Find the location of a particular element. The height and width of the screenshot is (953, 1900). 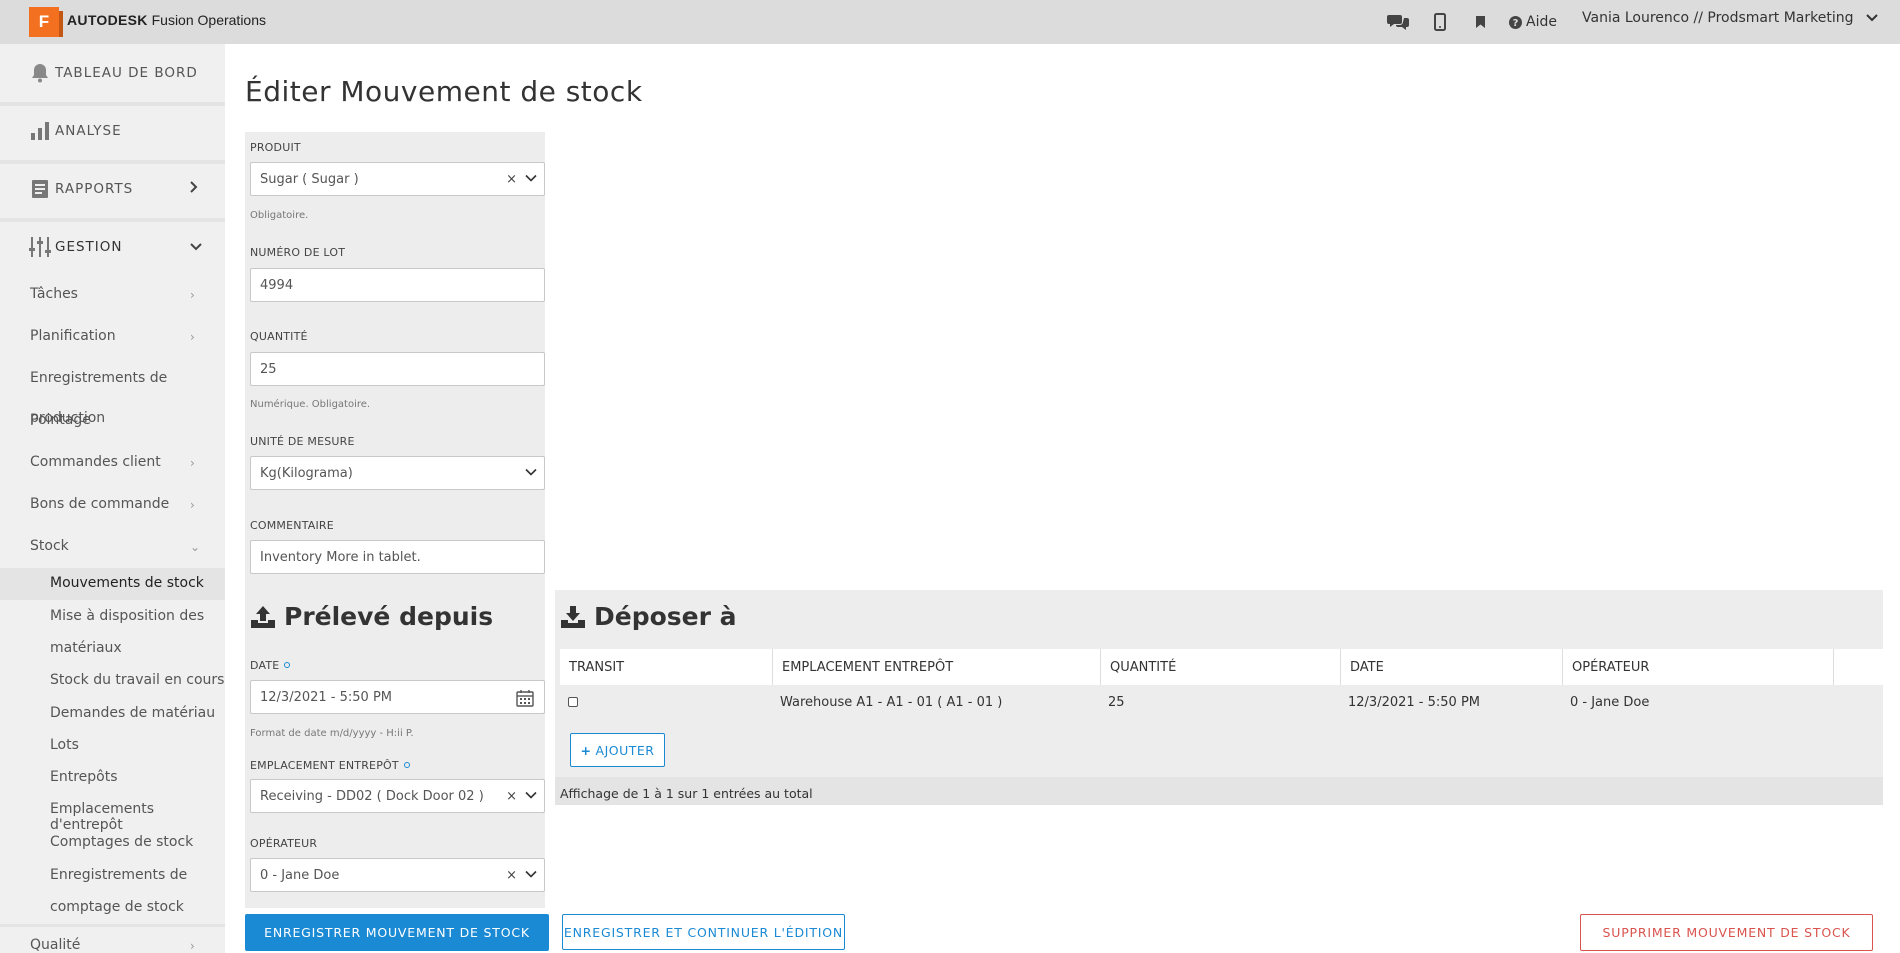

product-label: PRODUIT is located at coordinates (275, 147).